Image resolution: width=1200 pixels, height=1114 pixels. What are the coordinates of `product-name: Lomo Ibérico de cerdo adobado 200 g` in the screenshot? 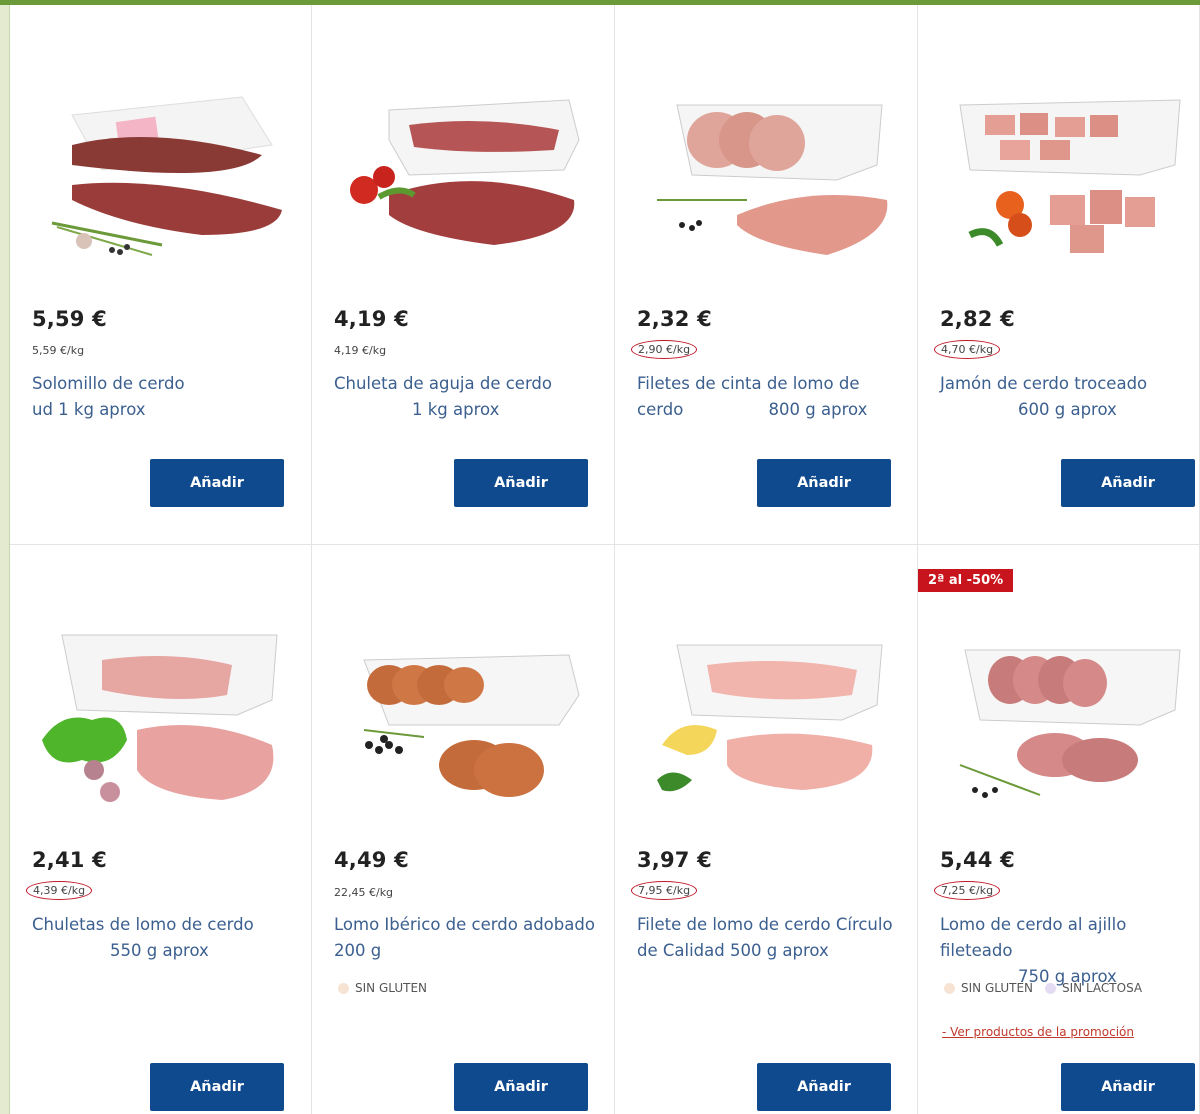 It's located at (466, 938).